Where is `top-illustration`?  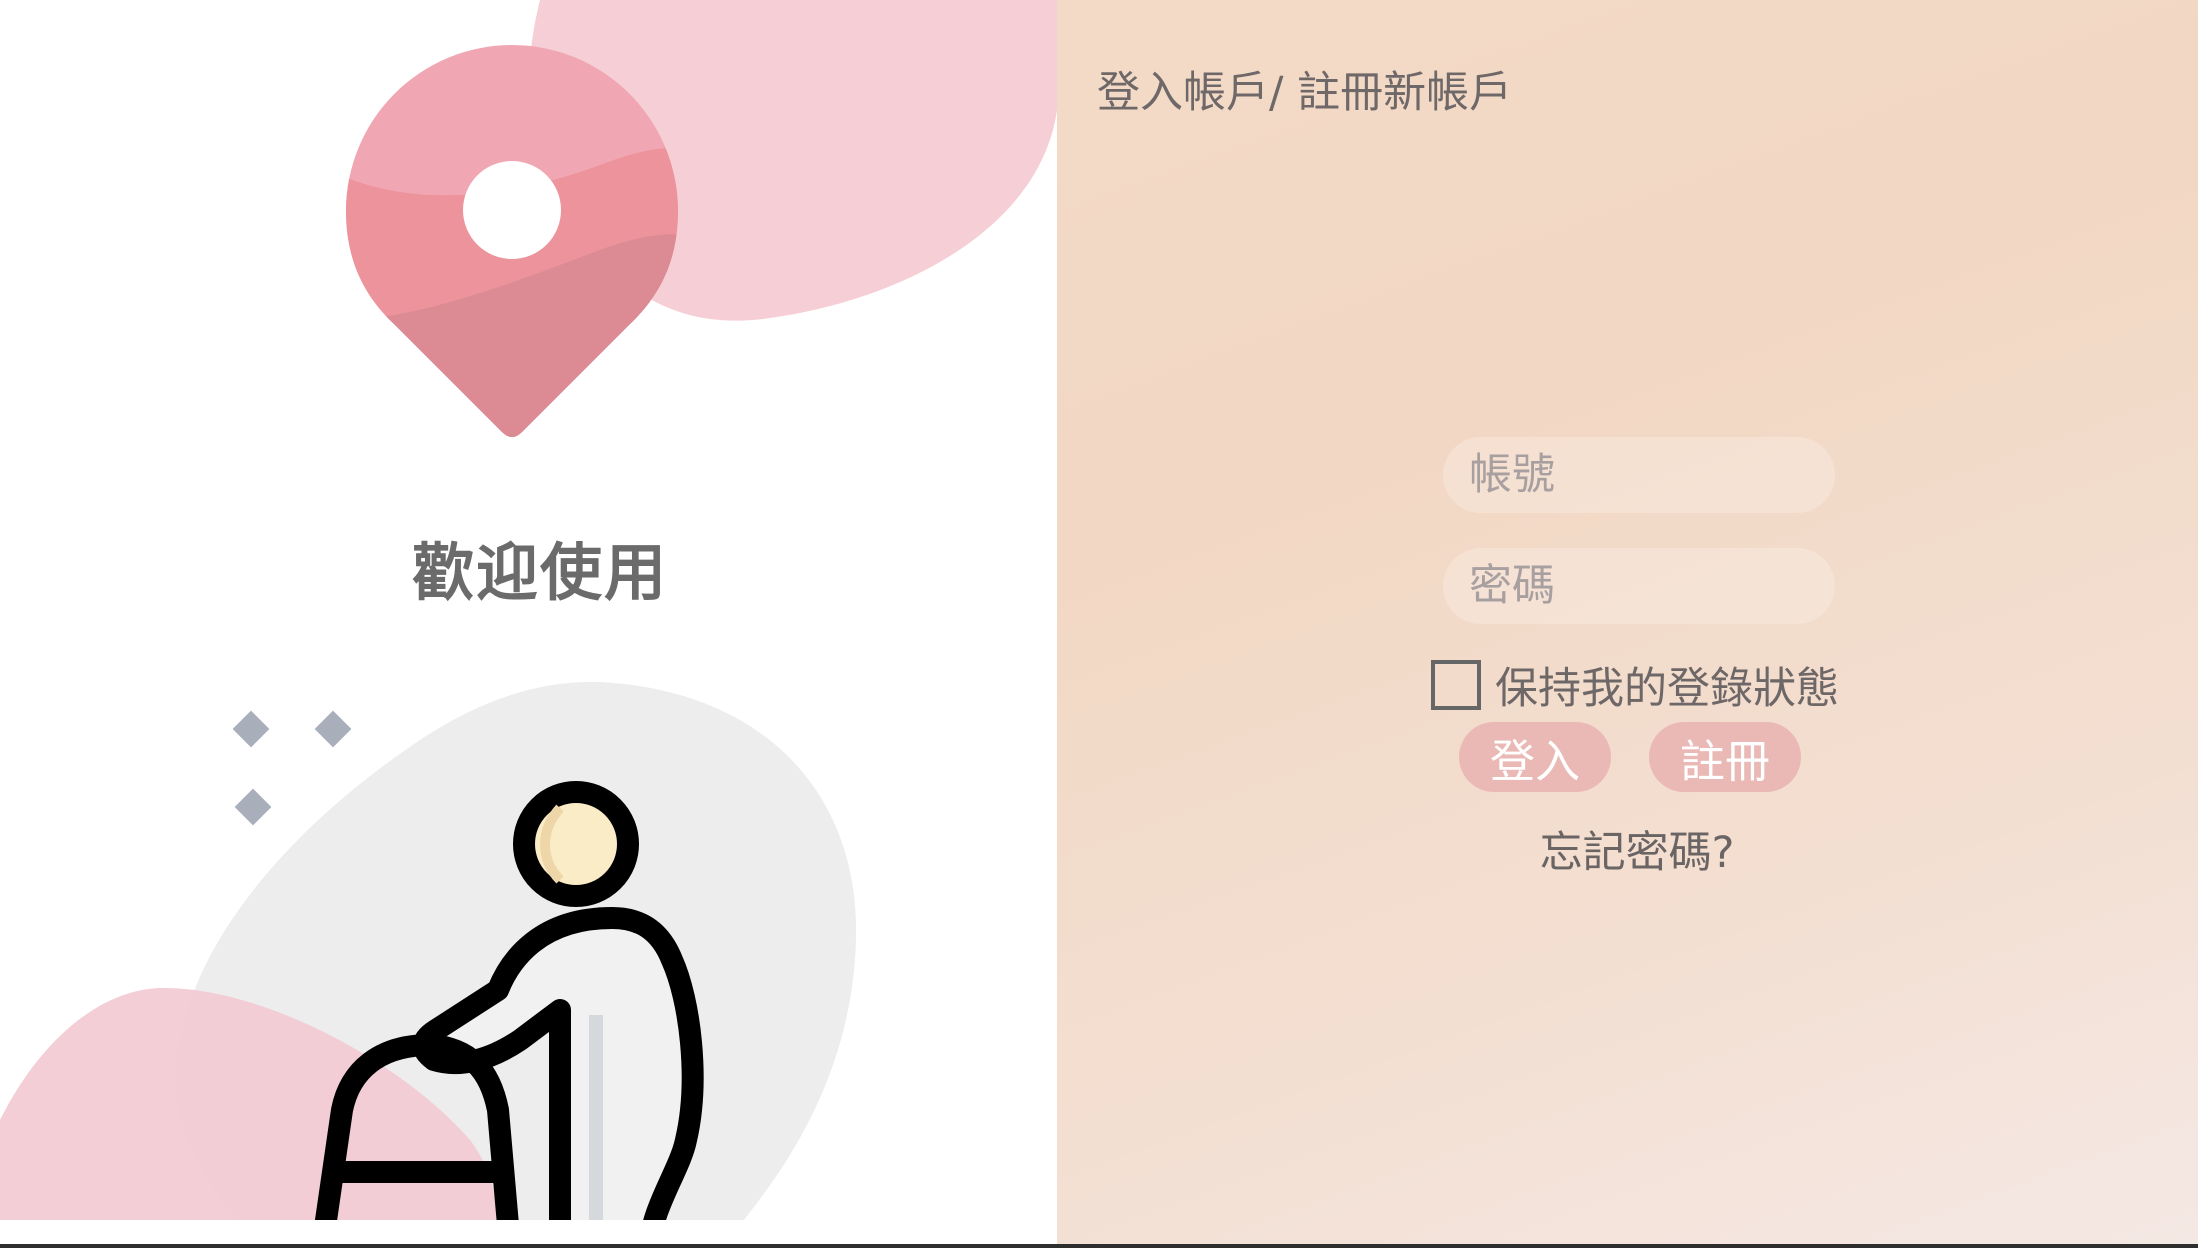 top-illustration is located at coordinates (701, 218).